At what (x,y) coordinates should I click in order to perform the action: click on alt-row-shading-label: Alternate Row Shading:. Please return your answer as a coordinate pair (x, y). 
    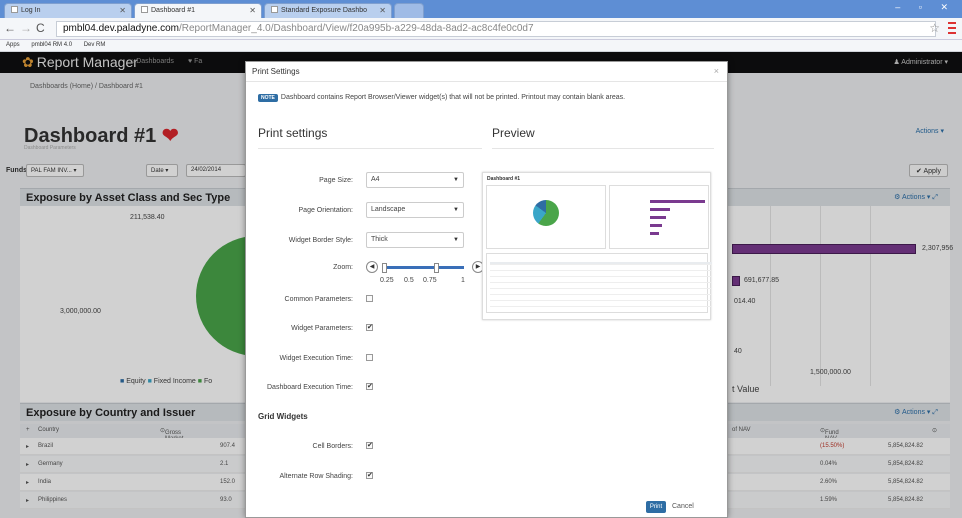
    Looking at the image, I should click on (316, 476).